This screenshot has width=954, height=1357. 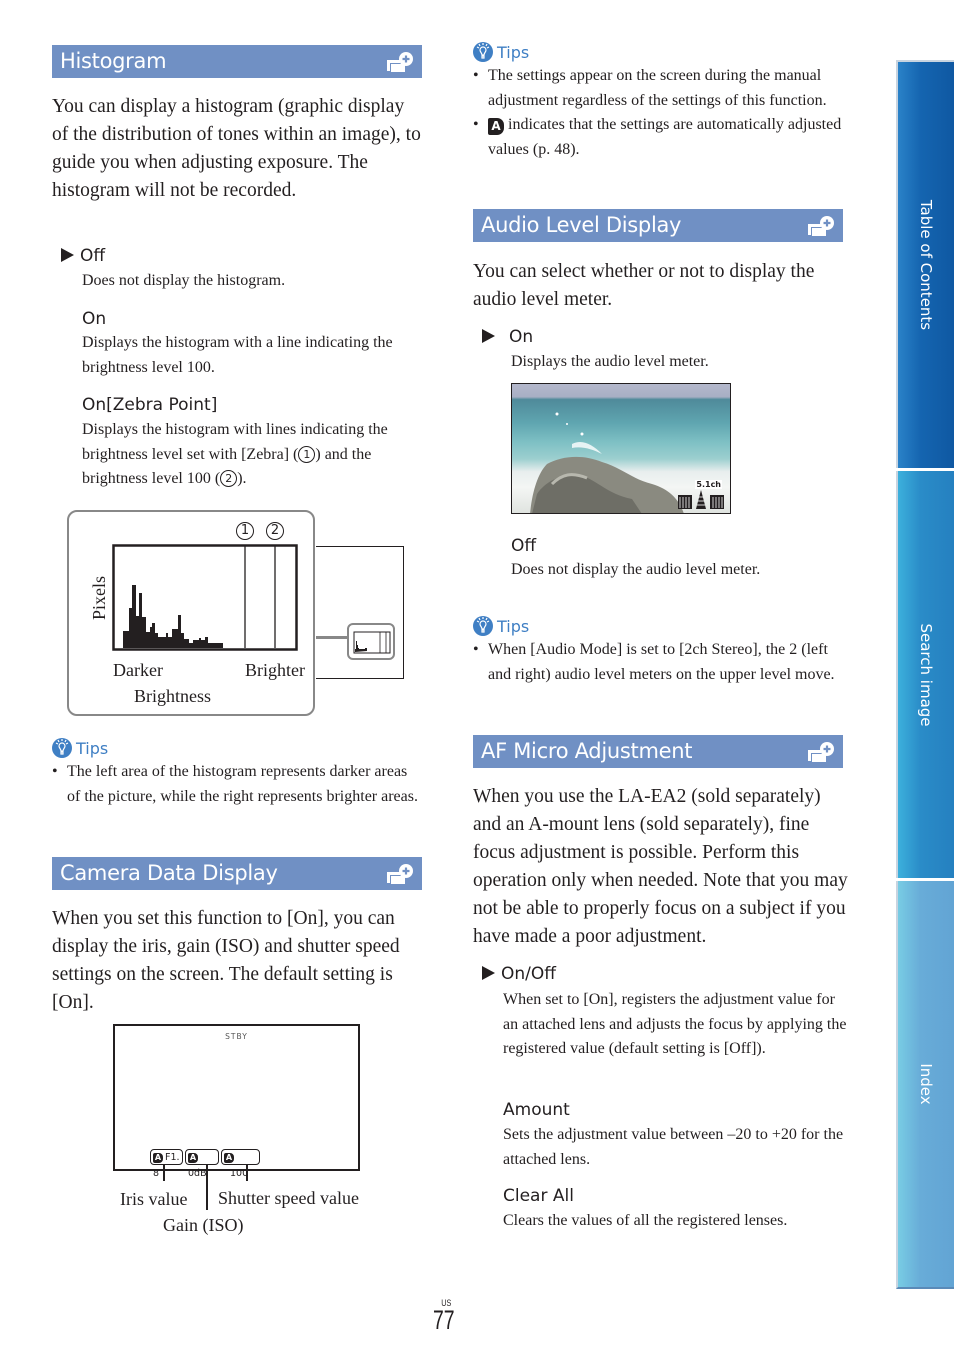 I want to click on connector-line, so click(x=332, y=637).